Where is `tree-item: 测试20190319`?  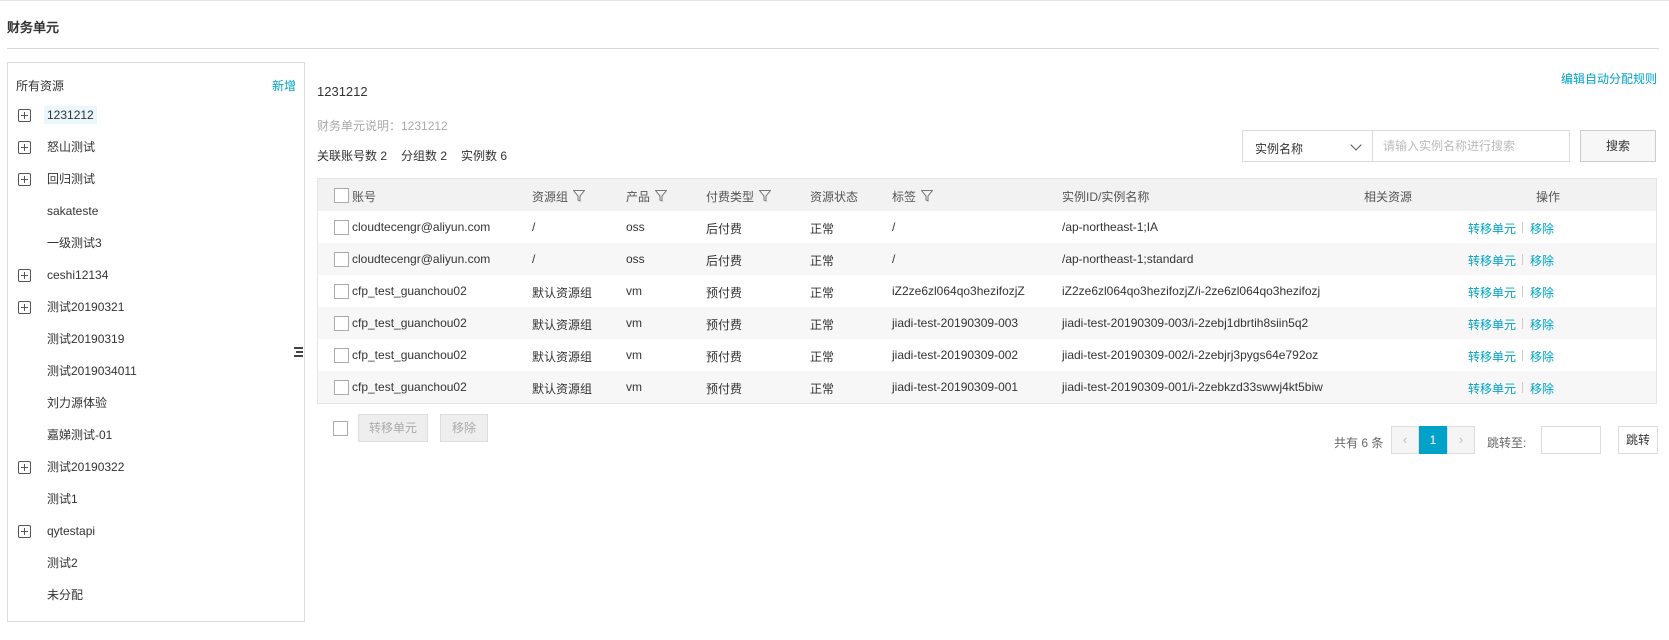 tree-item: 测试20190319 is located at coordinates (156, 339).